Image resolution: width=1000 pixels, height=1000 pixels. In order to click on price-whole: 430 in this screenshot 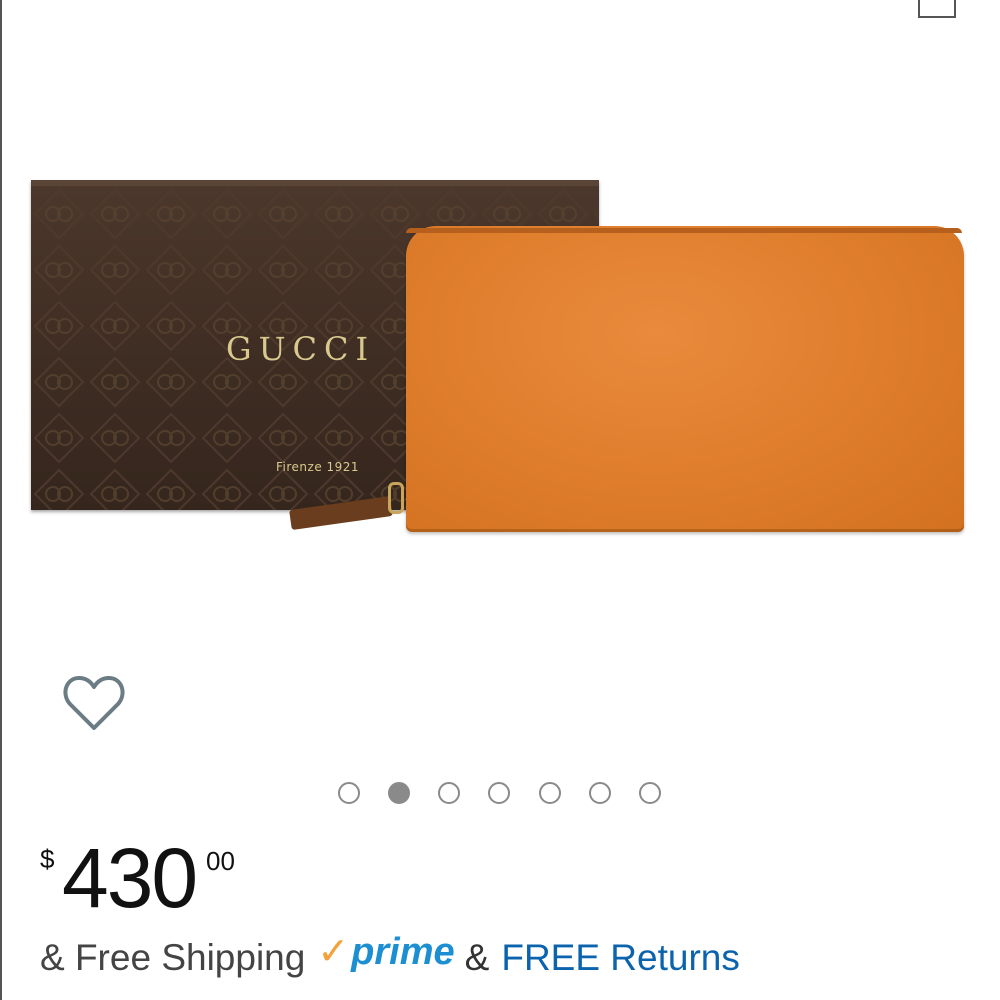, I will do `click(130, 878)`.